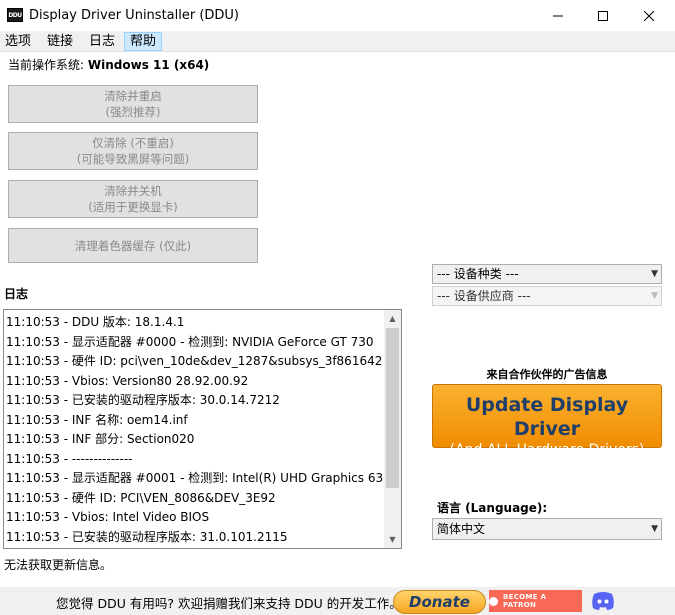  Describe the element at coordinates (108, 517) in the screenshot. I see `log-line: 11:10:53 - Vbios: Intel Video BIOS` at that location.